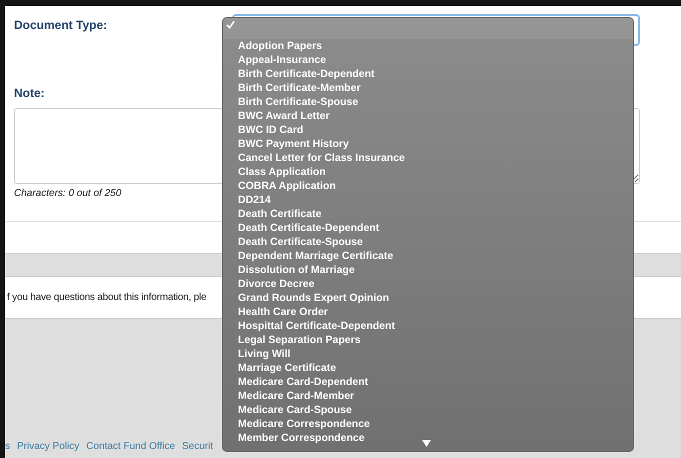 Image resolution: width=681 pixels, height=458 pixels. Describe the element at coordinates (428, 396) in the screenshot. I see `dropdown-option: Medicare Card-Member` at that location.